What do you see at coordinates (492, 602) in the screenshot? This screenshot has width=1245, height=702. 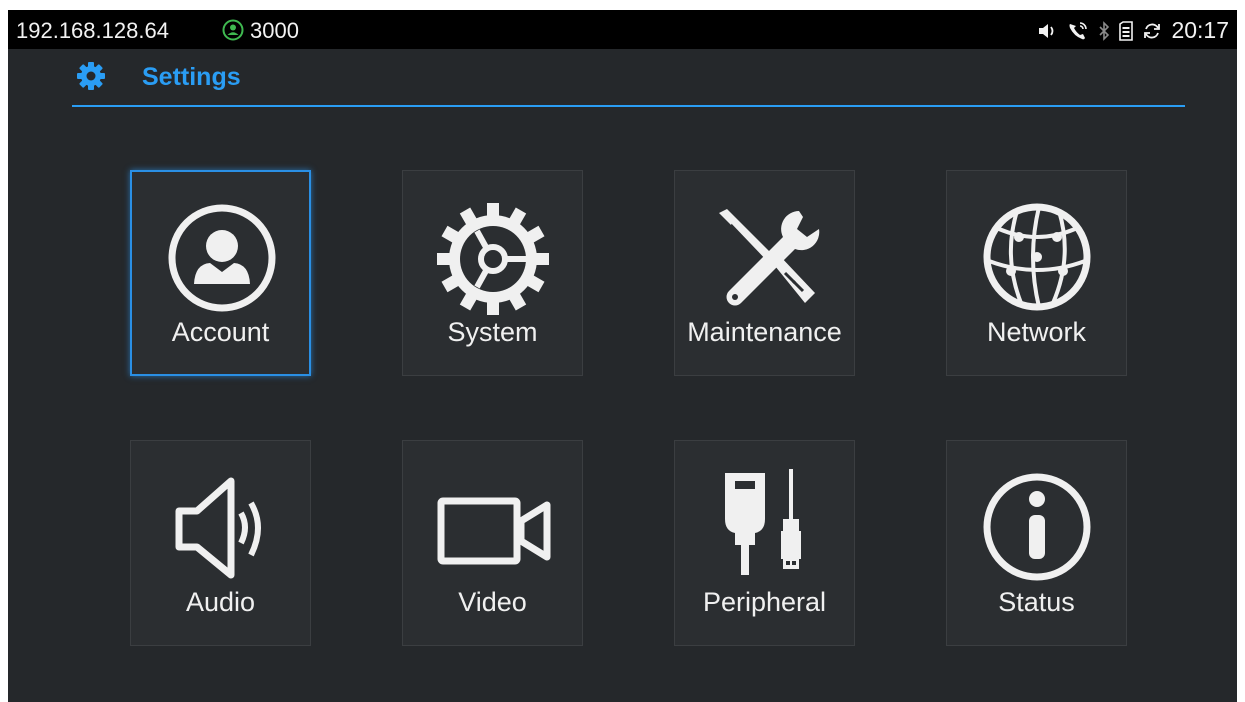 I see `tile-label: Video` at bounding box center [492, 602].